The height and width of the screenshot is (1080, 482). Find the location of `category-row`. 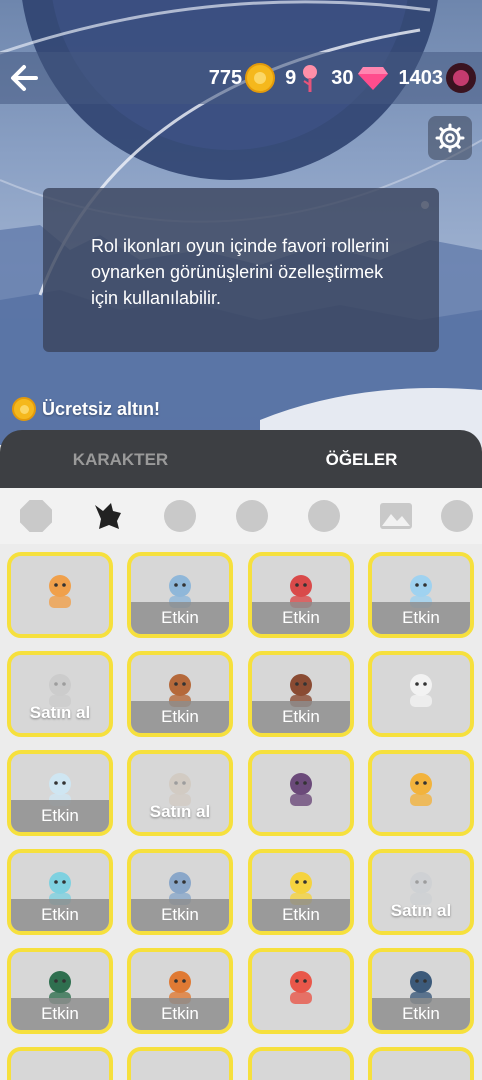

category-row is located at coordinates (241, 516).